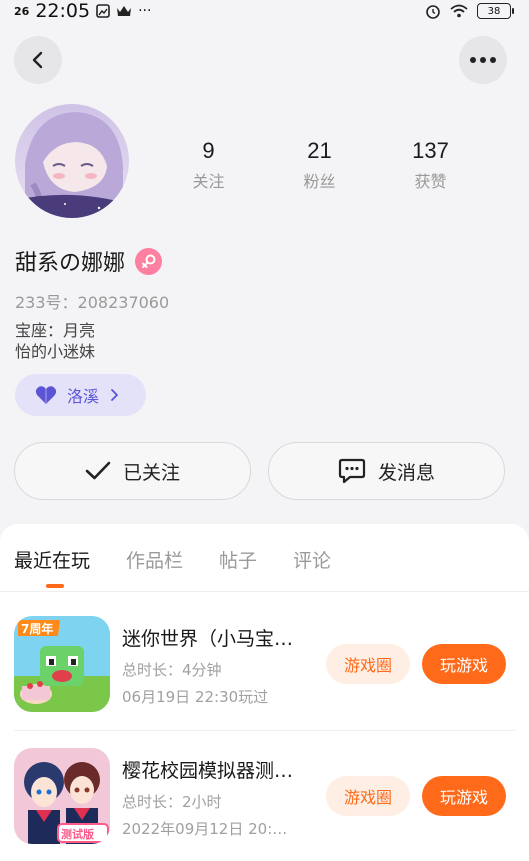  Describe the element at coordinates (430, 150) in the screenshot. I see `stat-value: 137` at that location.